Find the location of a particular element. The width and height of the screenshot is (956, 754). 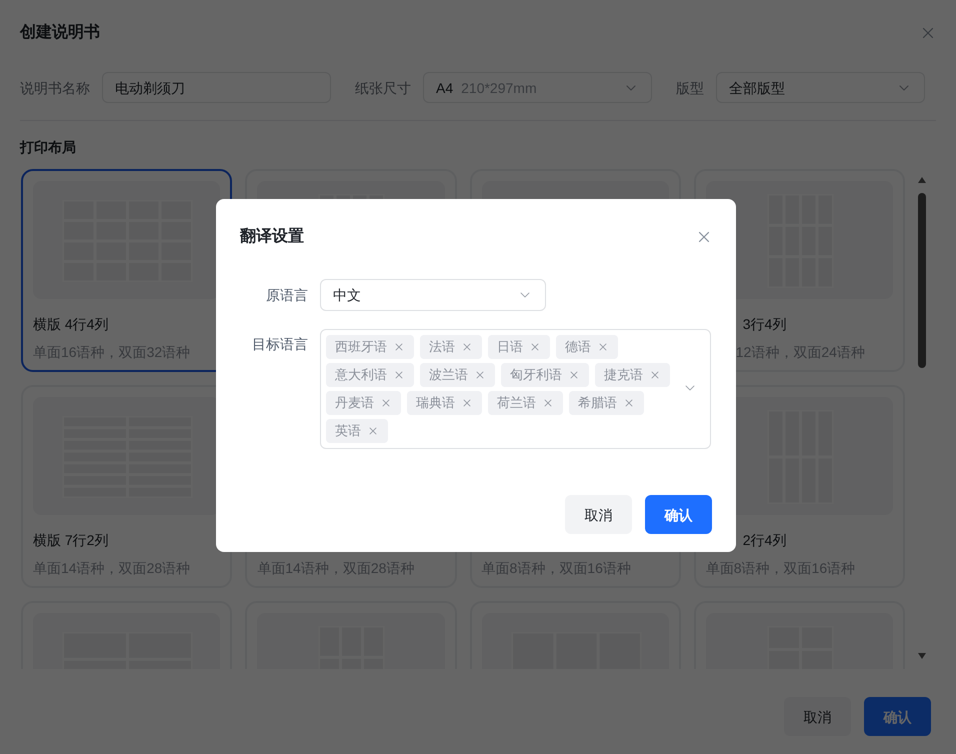

layout-title: 横版 4行4列 is located at coordinates (71, 324).